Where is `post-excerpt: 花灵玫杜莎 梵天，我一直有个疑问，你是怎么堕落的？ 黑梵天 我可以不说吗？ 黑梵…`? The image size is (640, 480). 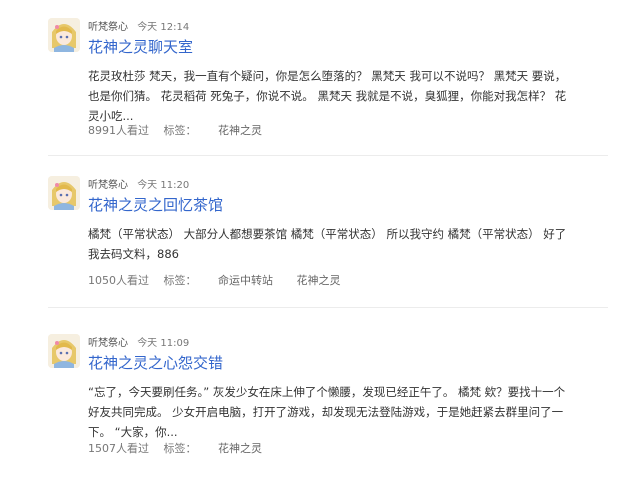
post-excerpt: 花灵玫杜莎 梵天，我一直有个疑问，你是怎么堕落的？ 黑梵天 我可以不说吗？ 黑梵… is located at coordinates (327, 96).